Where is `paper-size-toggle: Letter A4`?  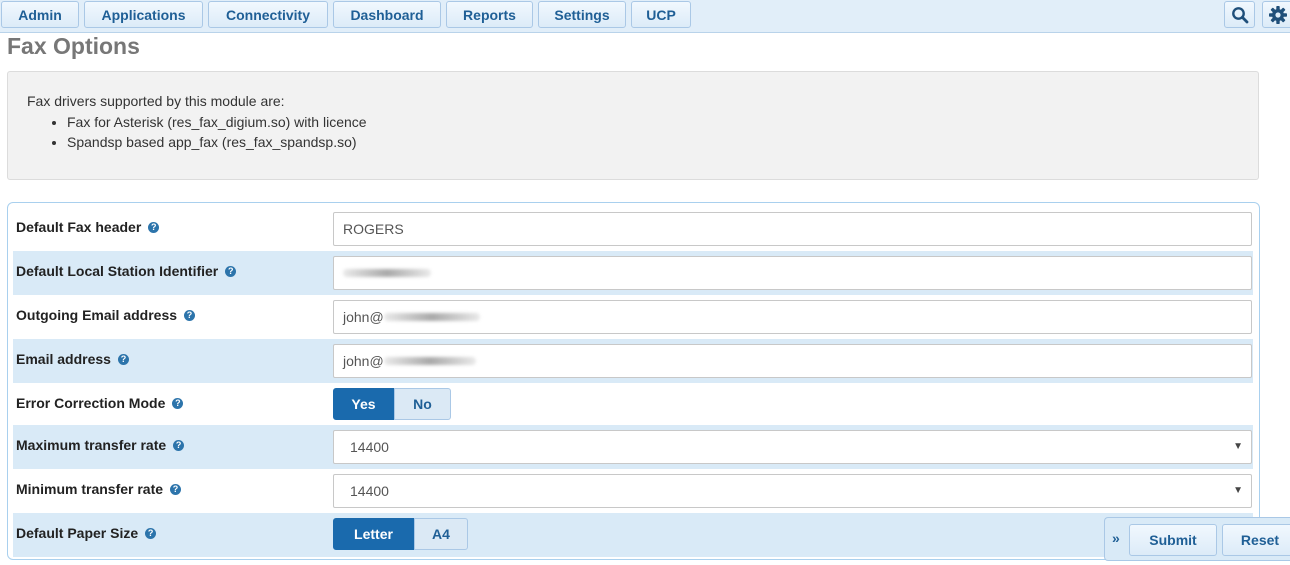
paper-size-toggle: Letter A4 is located at coordinates (400, 534).